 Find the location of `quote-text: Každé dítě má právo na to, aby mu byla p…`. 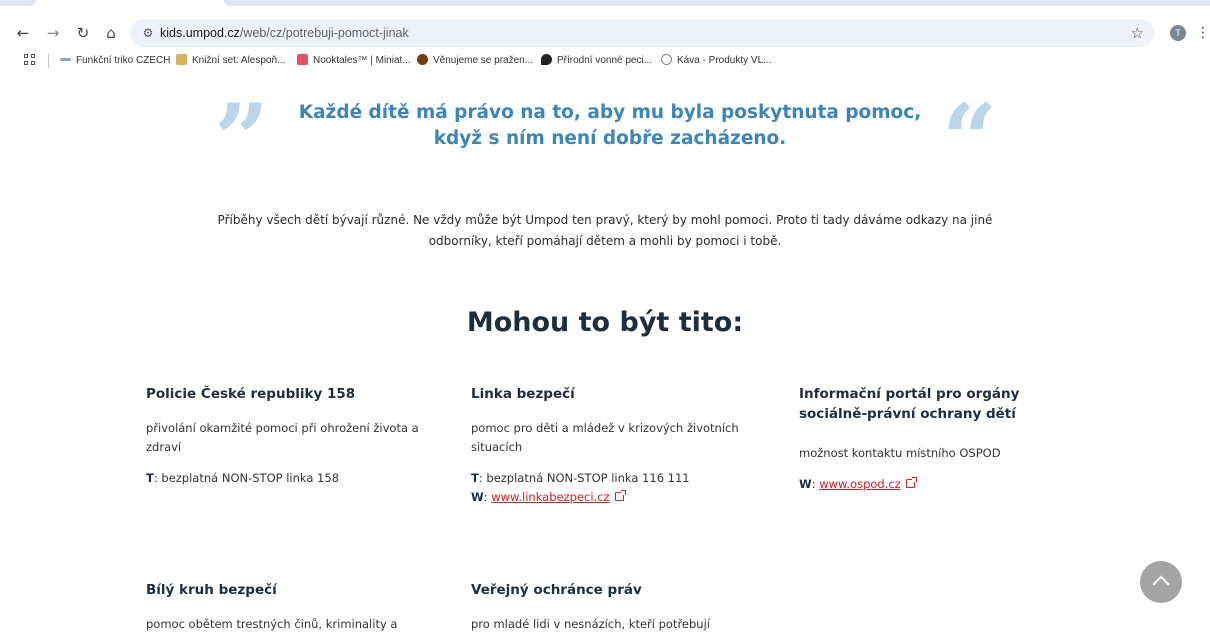

quote-text: Každé dítě má právo na to, aby mu byla p… is located at coordinates (610, 125).